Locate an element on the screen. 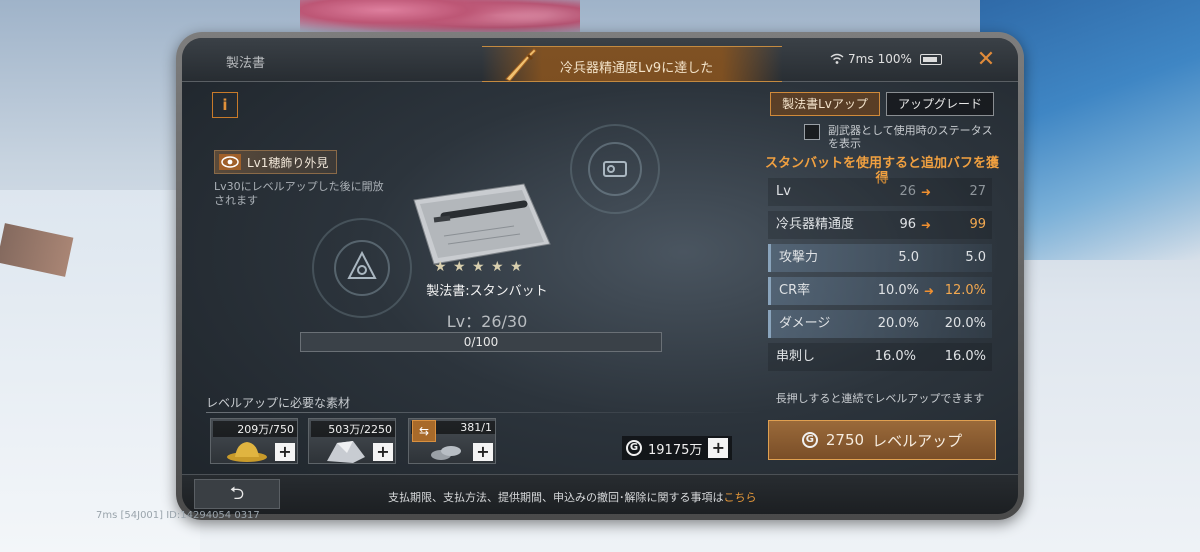 Image resolution: width=1200 pixels, height=552 pixels. stat-current: 5.0 is located at coordinates (908, 257).